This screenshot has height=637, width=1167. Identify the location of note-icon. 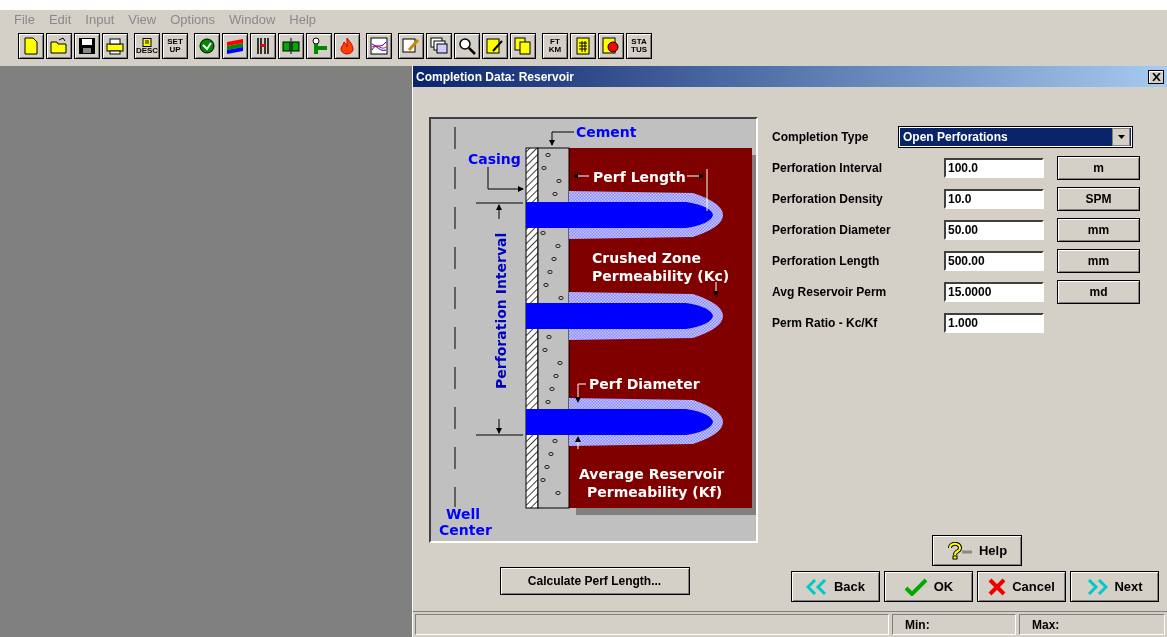
(495, 46).